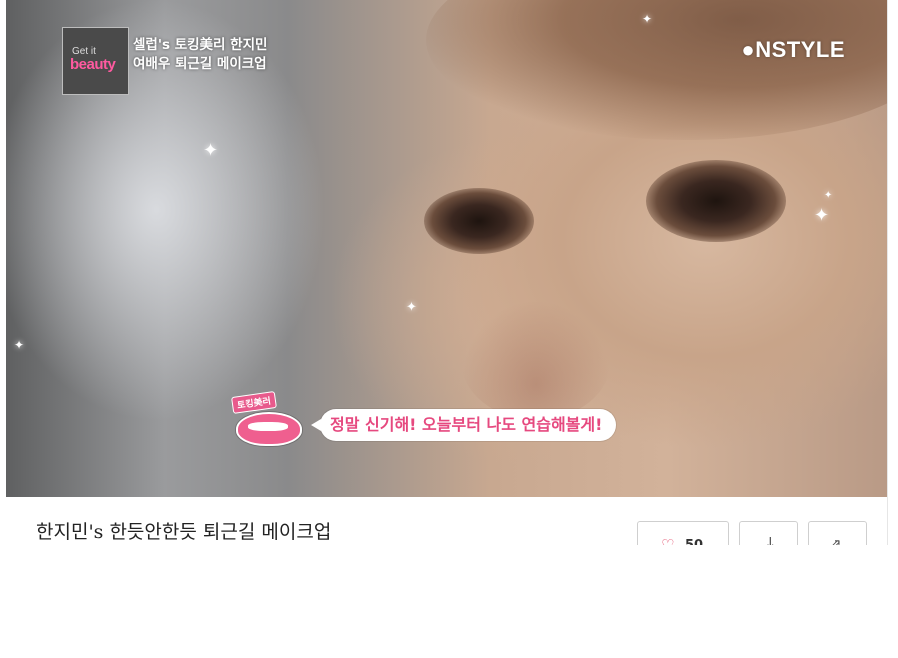 This screenshot has width=898, height=658. What do you see at coordinates (479, 221) in the screenshot?
I see `video-frame-eye-left` at bounding box center [479, 221].